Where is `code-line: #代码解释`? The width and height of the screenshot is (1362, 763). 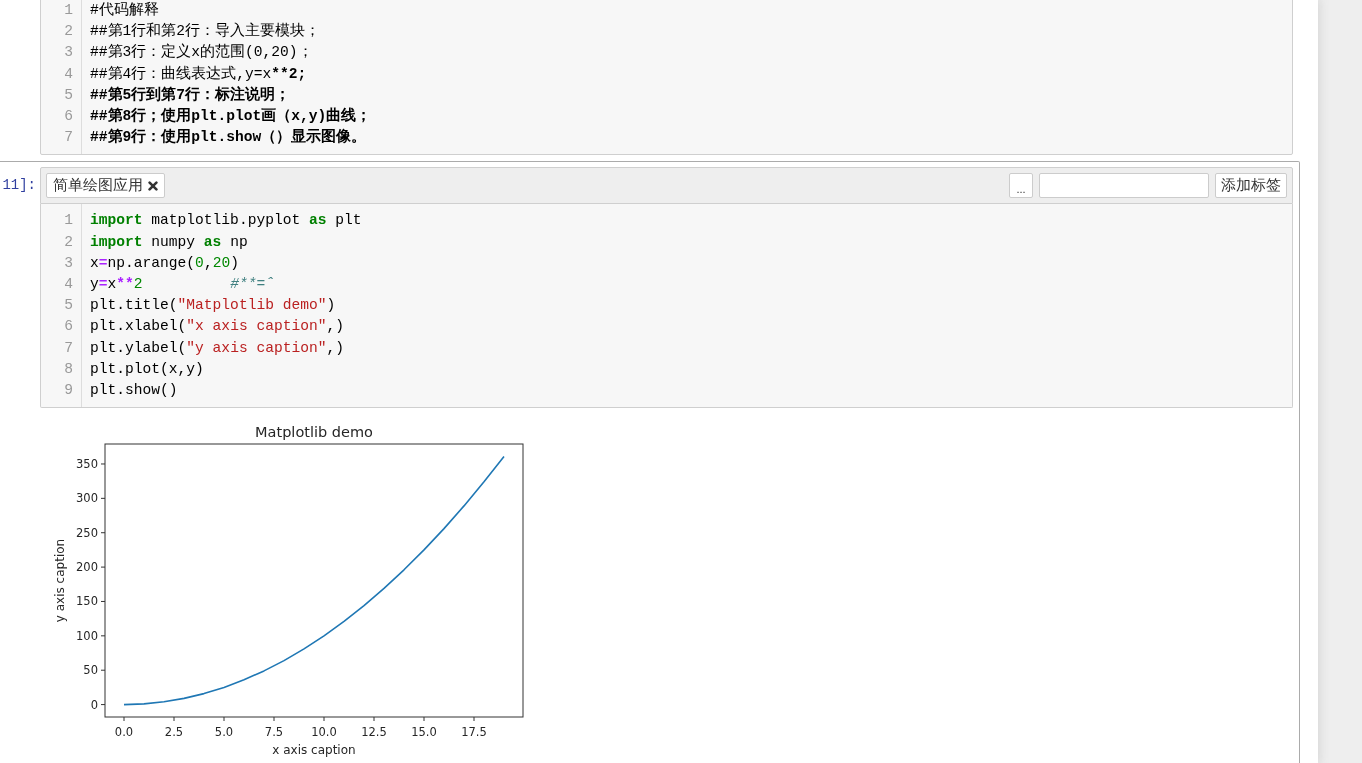
code-line: #代码解释 is located at coordinates (124, 10).